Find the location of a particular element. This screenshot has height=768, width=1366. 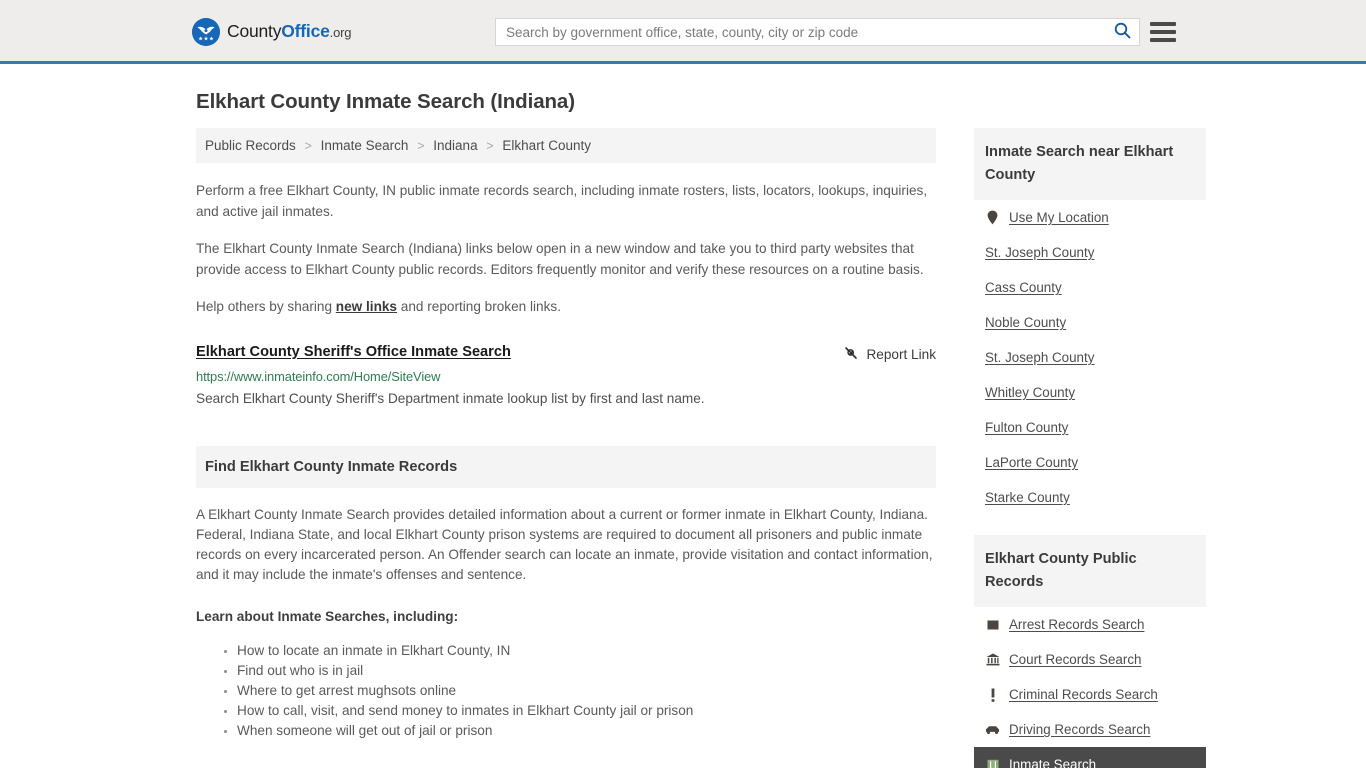

sidebar-item-label: Criminal Records Search is located at coordinates (1083, 694).